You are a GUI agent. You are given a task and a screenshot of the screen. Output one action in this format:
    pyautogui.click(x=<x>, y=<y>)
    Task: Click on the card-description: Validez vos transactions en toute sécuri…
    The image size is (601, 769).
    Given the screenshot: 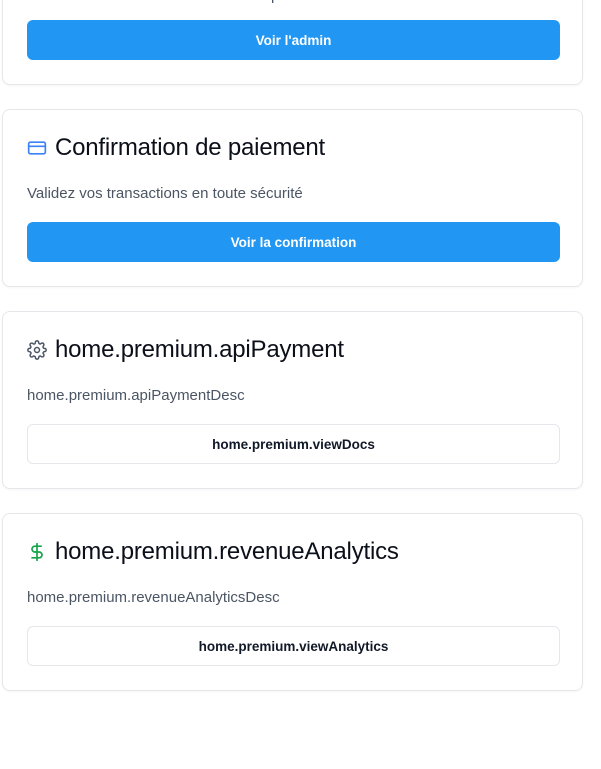 What is the action you would take?
    pyautogui.click(x=165, y=193)
    